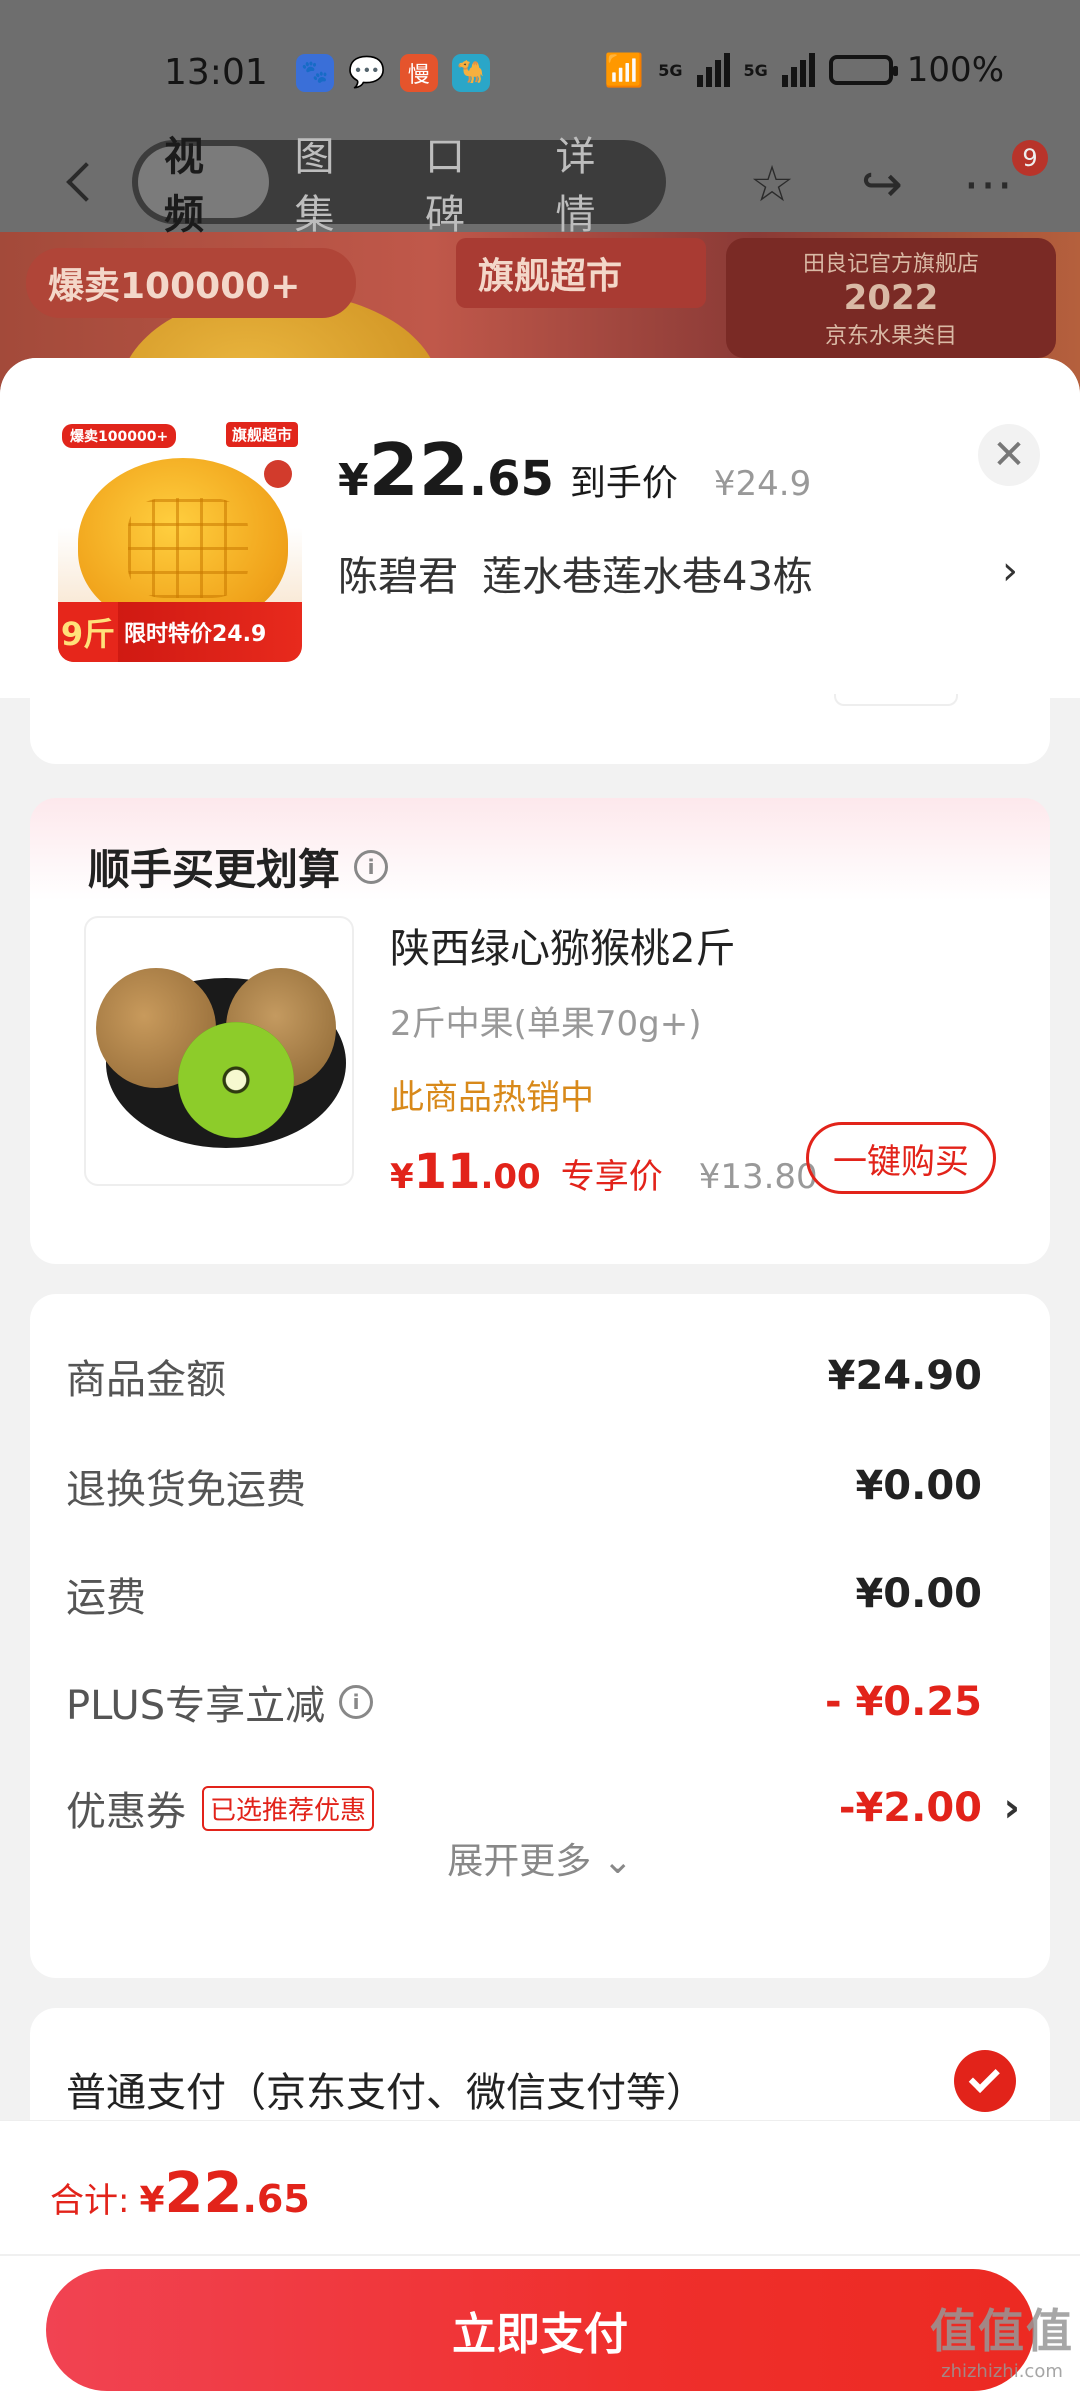 The image size is (1080, 2400). Describe the element at coordinates (985, 2081) in the screenshot. I see `check-icon` at that location.